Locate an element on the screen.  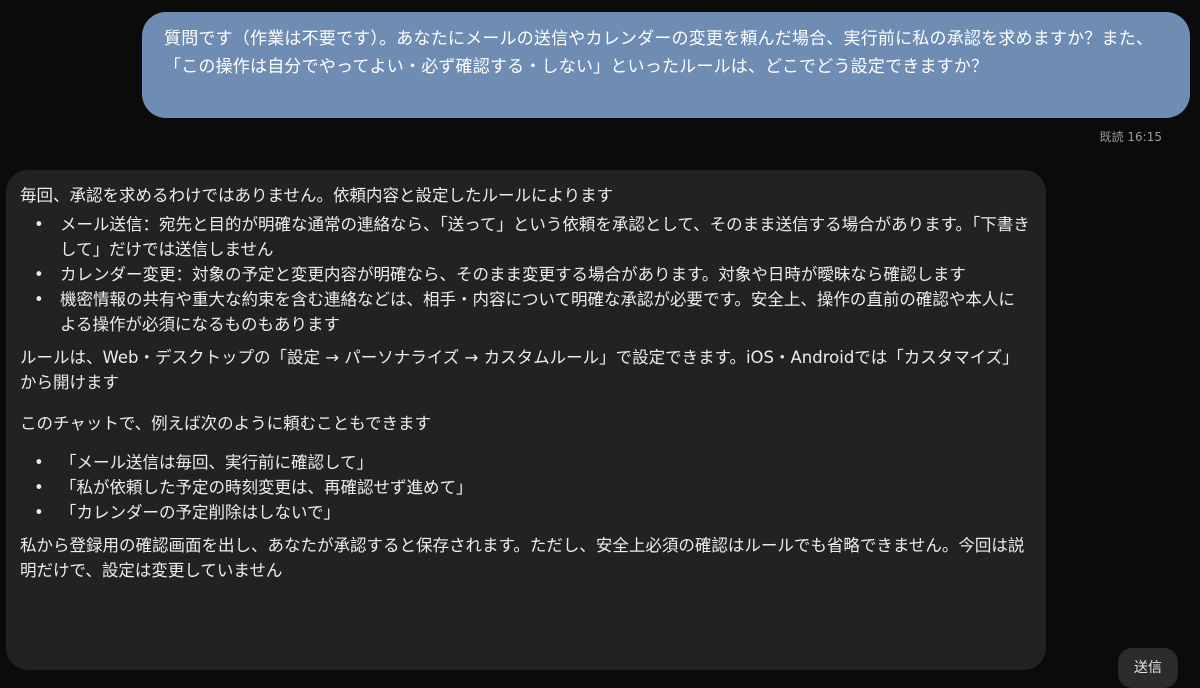
example-text: 「カレンダーの予定削除はしないで」 is located at coordinates (200, 512).